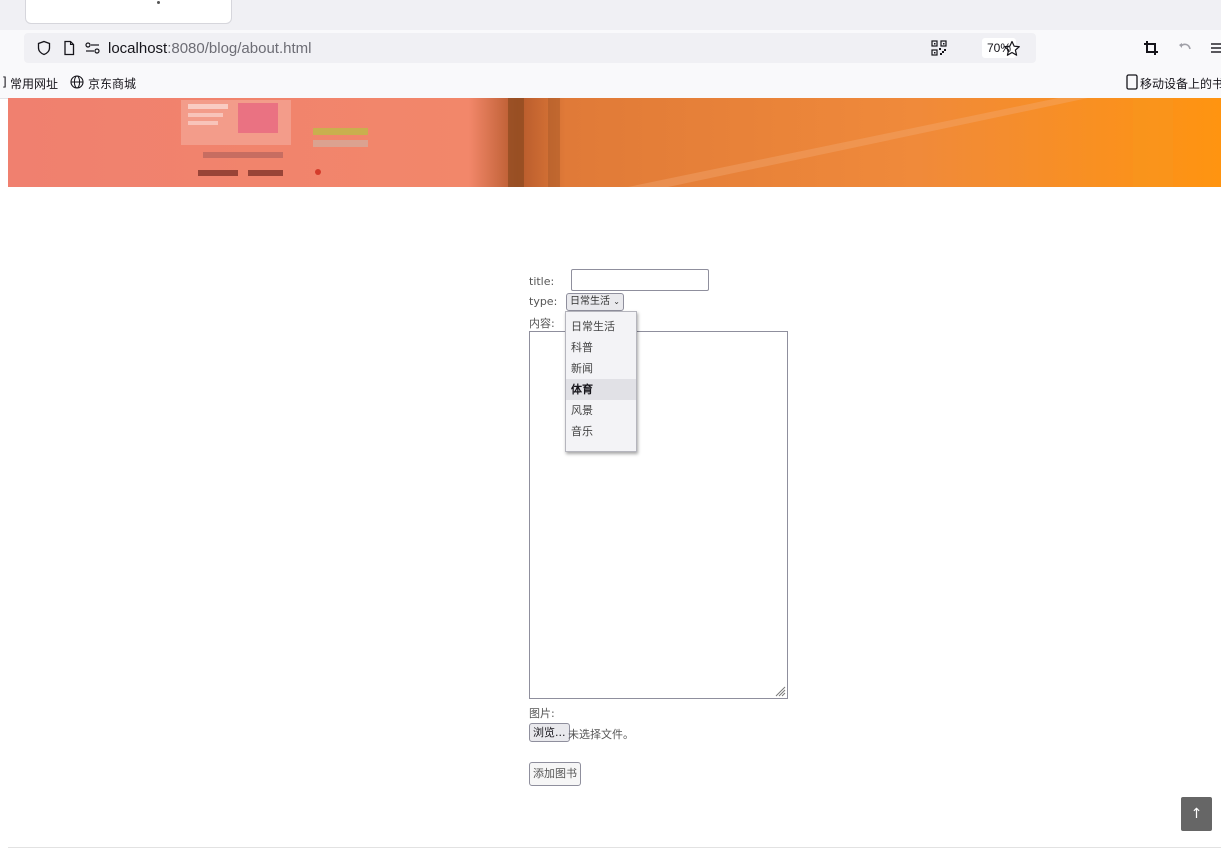 This screenshot has height=849, width=1221. Describe the element at coordinates (601, 431) in the screenshot. I see `dropdown-option: 音乐` at that location.